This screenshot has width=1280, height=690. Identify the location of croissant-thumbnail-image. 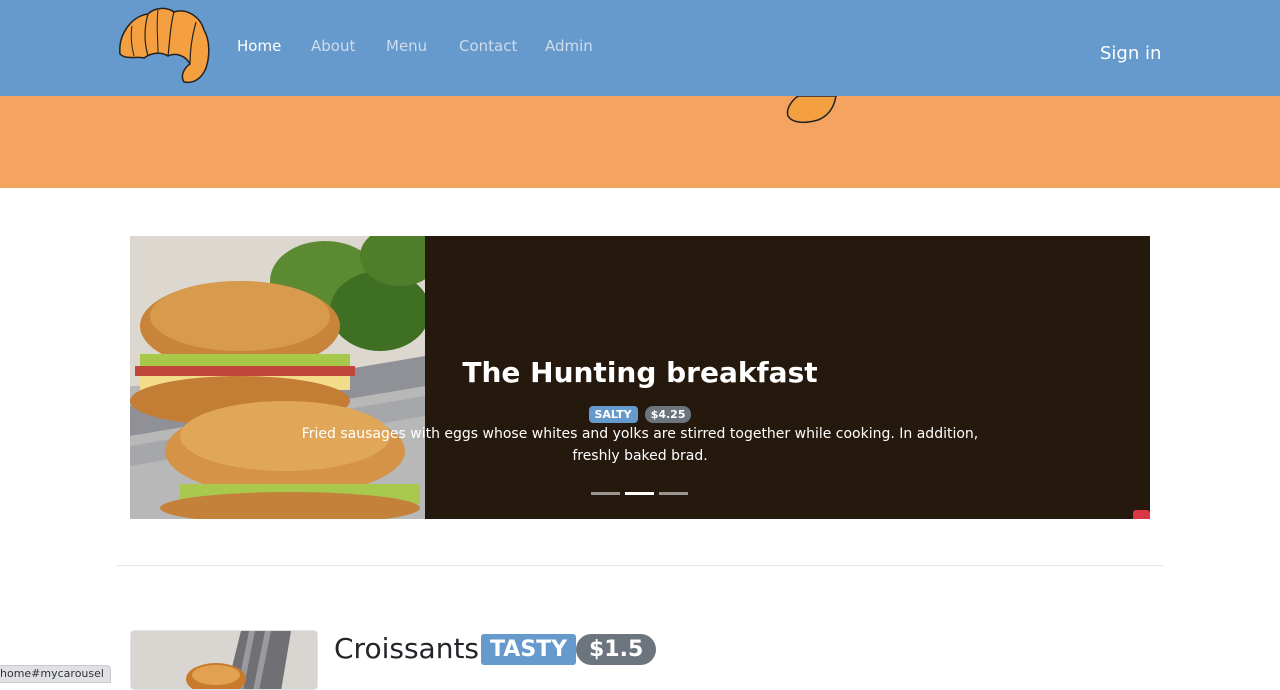
(224, 660).